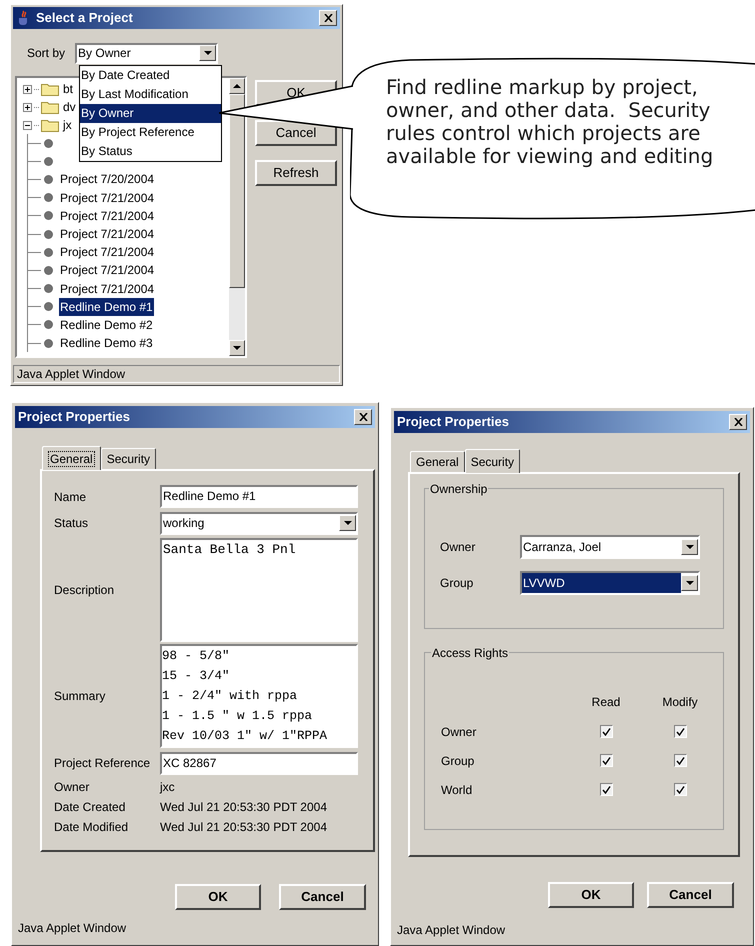  I want to click on folder-label: bt, so click(68, 89).